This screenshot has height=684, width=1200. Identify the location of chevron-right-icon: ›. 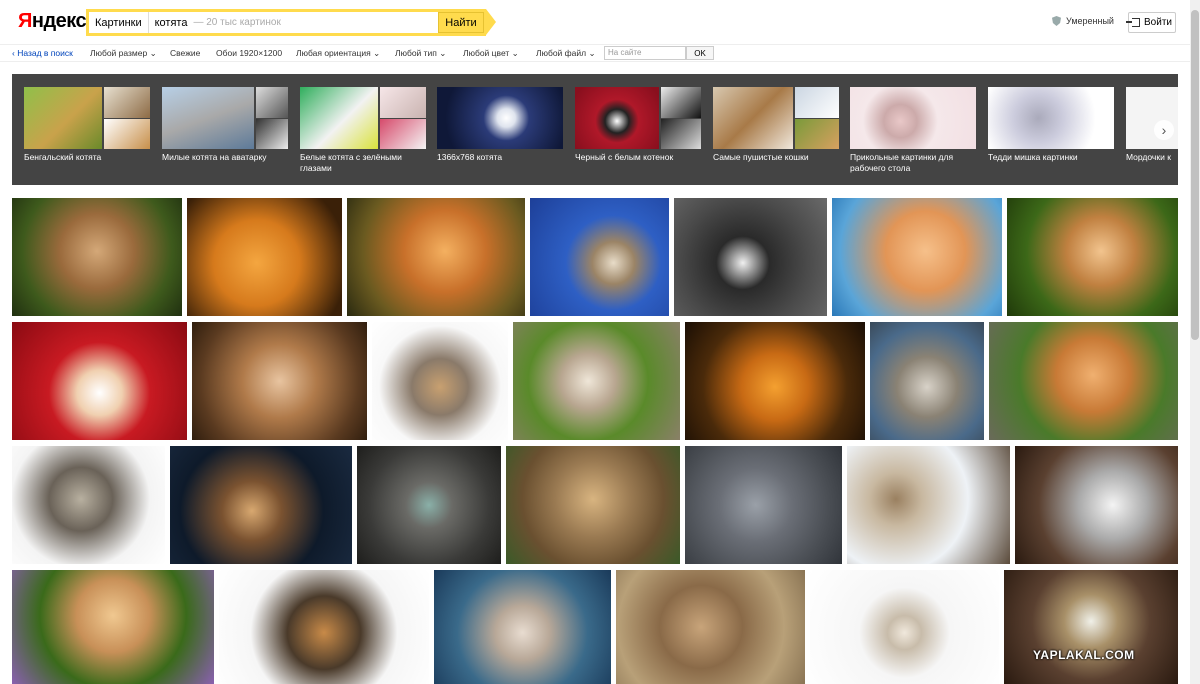
(1164, 130).